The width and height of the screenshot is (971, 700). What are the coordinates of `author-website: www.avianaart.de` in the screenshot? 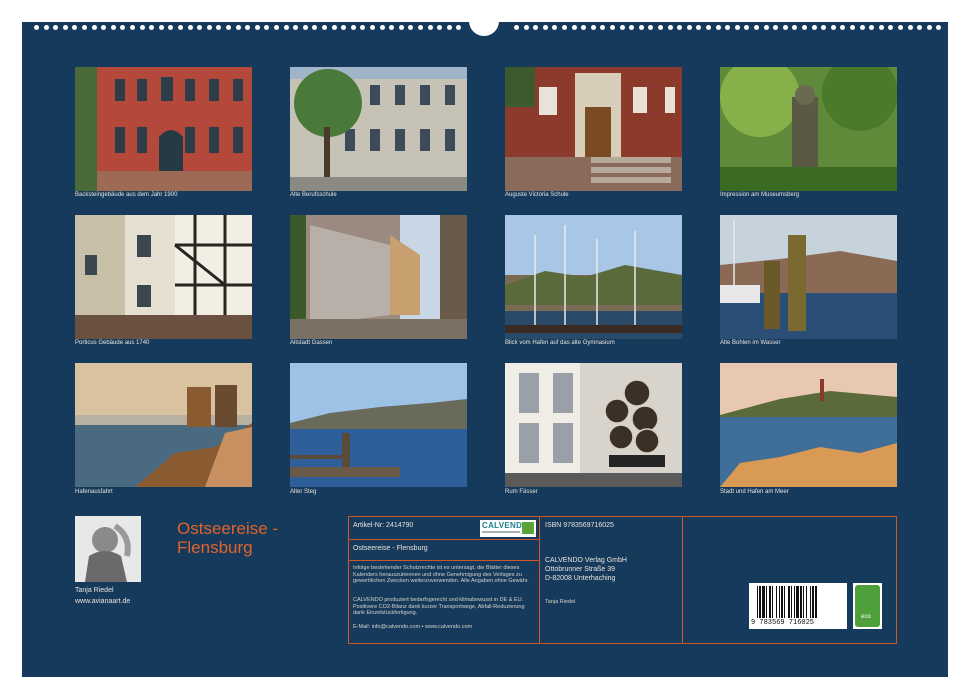 It's located at (102, 601).